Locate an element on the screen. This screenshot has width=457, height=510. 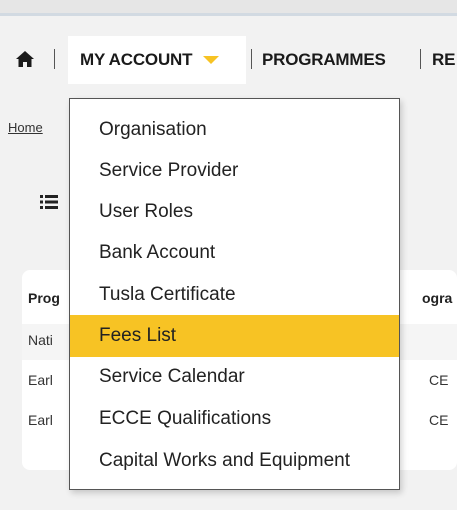
list-icon is located at coordinates (49, 202).